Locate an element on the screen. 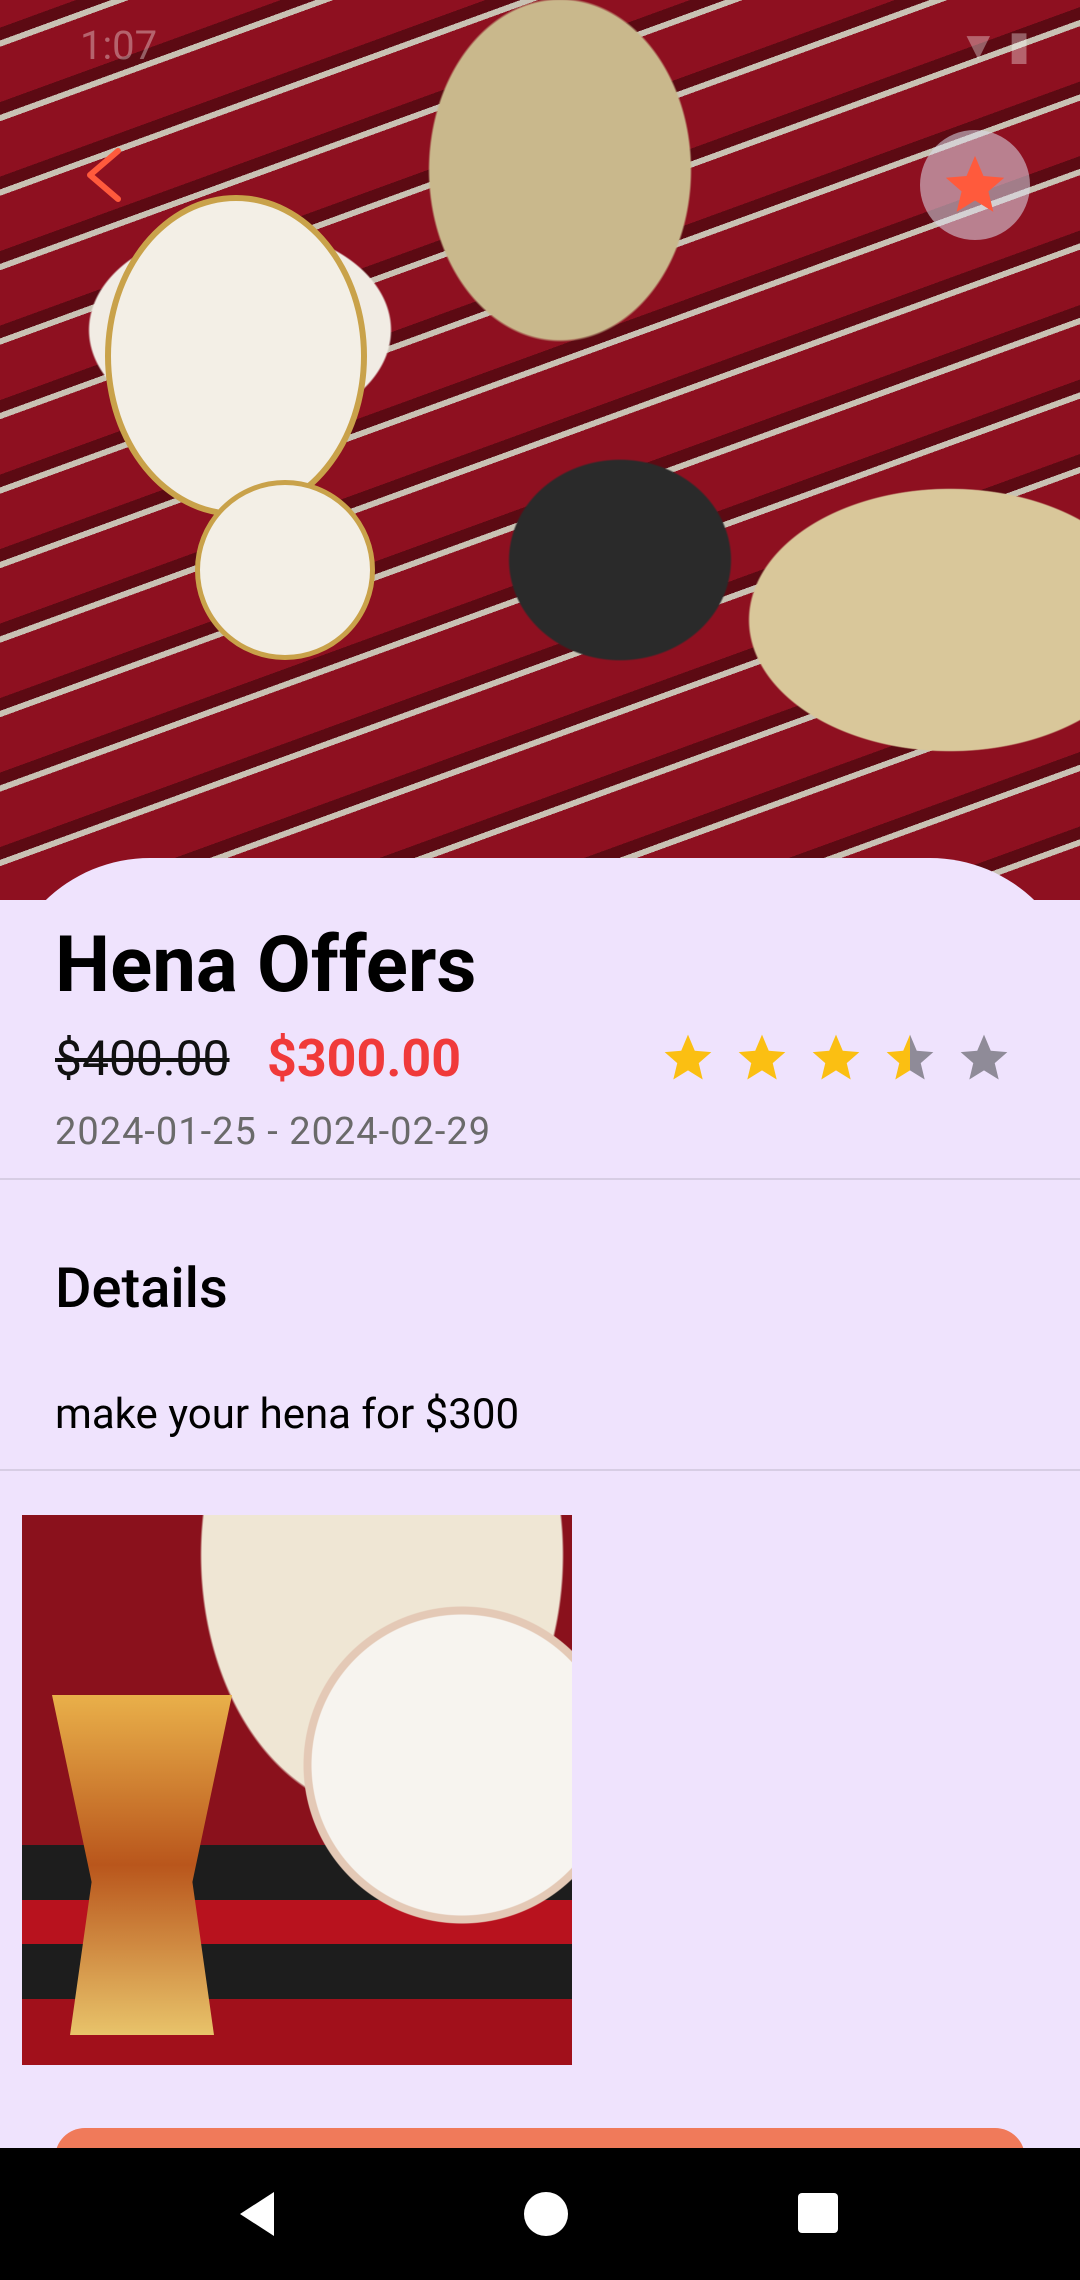  gallery-image is located at coordinates (297, 1790).